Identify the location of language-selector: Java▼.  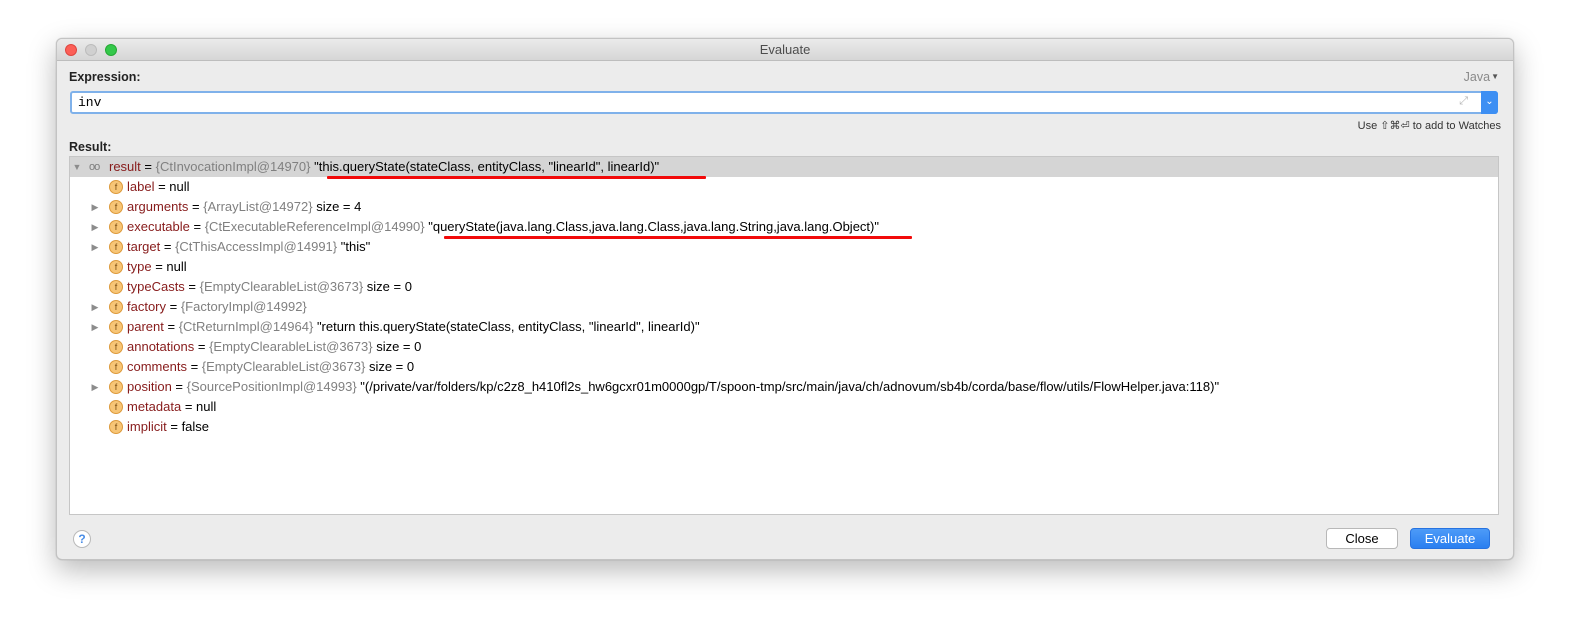
(1481, 77).